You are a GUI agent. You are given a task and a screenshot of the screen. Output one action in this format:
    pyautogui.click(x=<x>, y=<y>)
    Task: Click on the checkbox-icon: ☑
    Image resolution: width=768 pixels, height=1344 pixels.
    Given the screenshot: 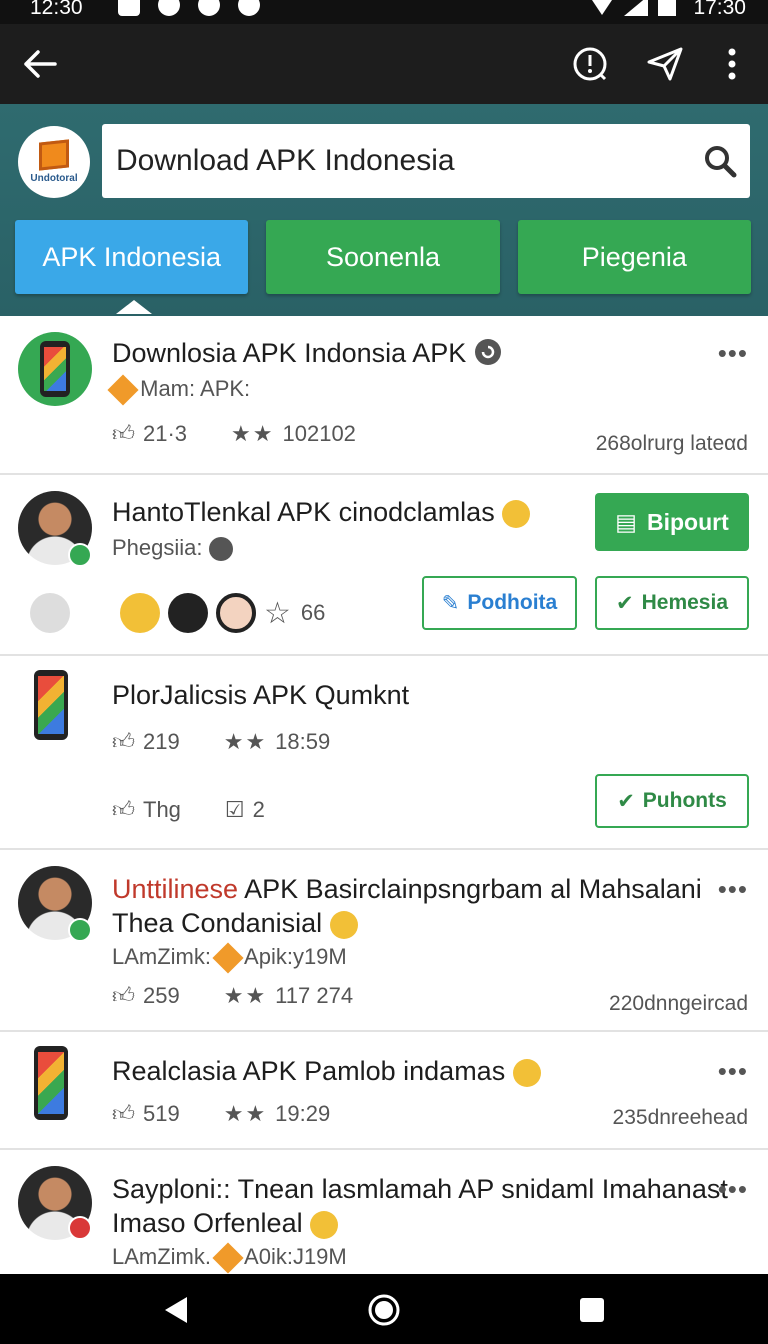 What is the action you would take?
    pyautogui.click(x=235, y=810)
    